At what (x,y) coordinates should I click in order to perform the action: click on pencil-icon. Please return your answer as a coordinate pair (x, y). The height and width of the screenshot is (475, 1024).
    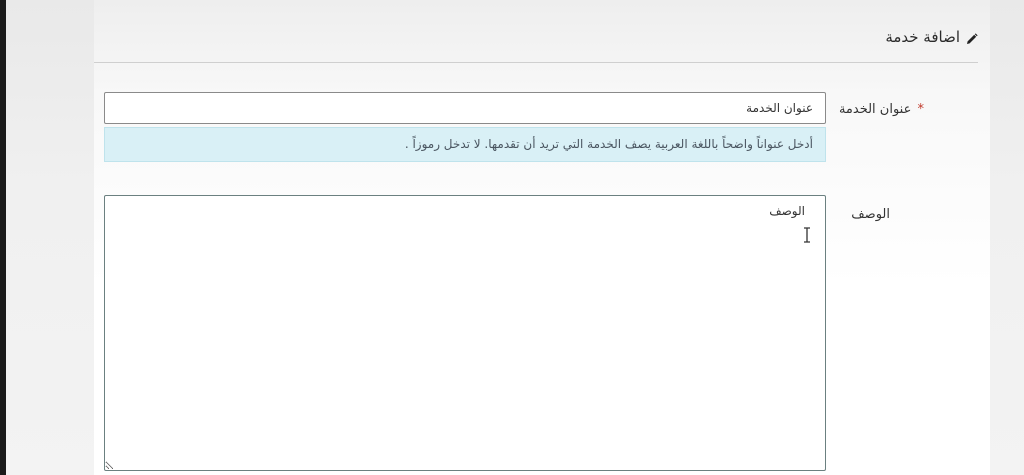
    Looking at the image, I should click on (972, 37).